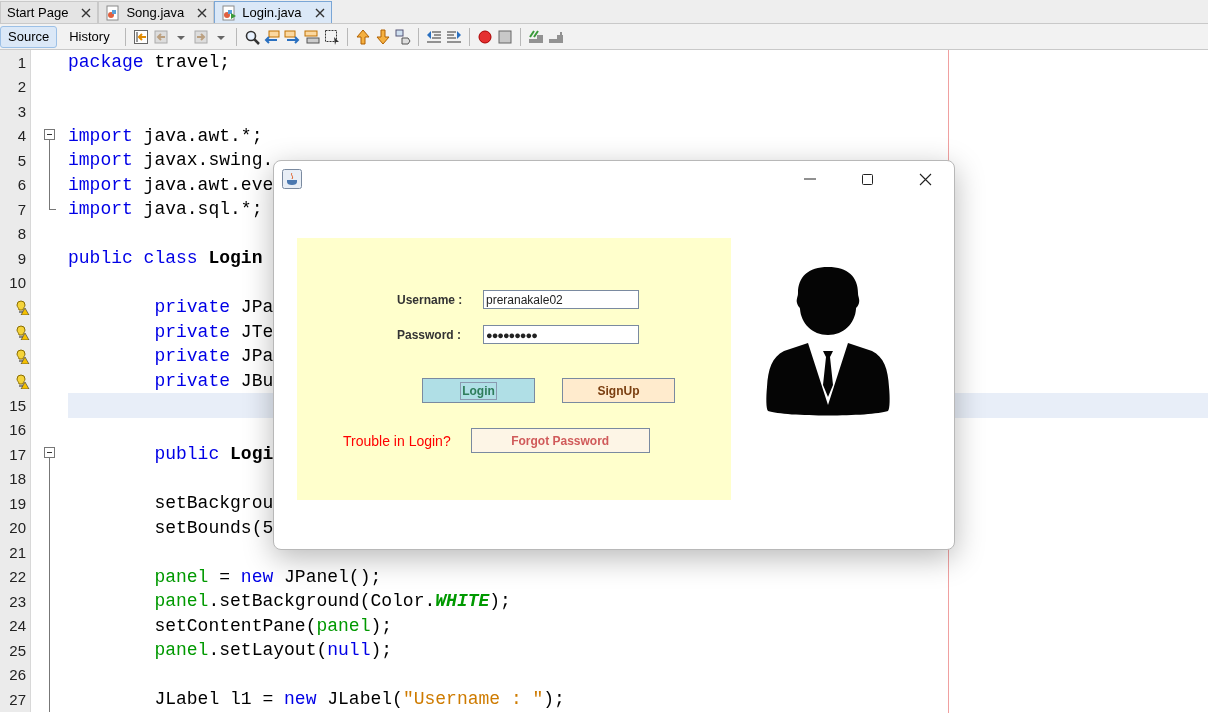 This screenshot has height=713, width=1208. I want to click on file-tab: Start Page, so click(49, 12).